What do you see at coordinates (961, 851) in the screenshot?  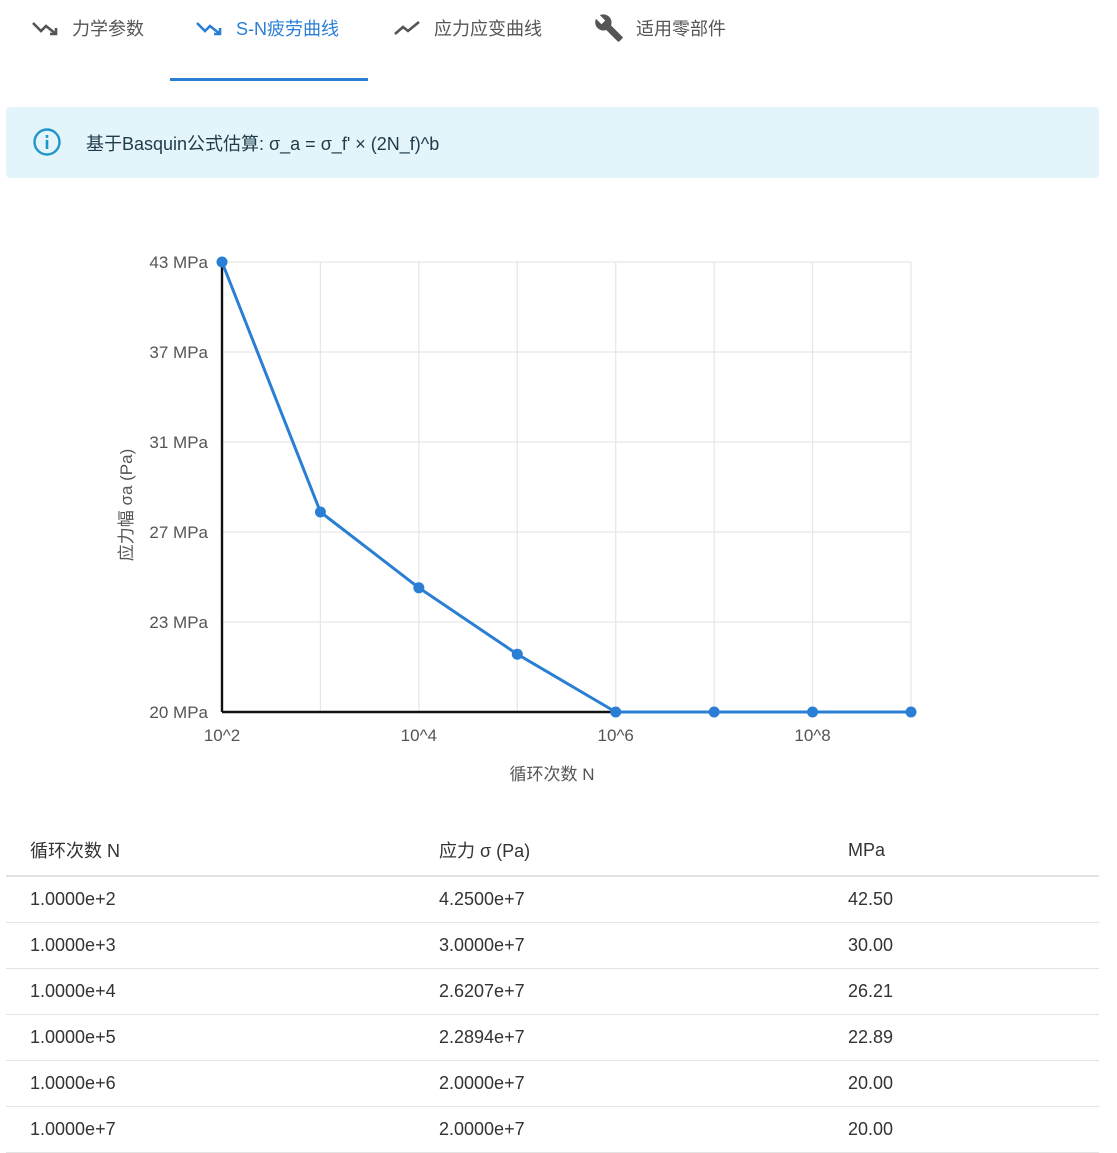 I see `column-header-stress-mpa: MPa` at bounding box center [961, 851].